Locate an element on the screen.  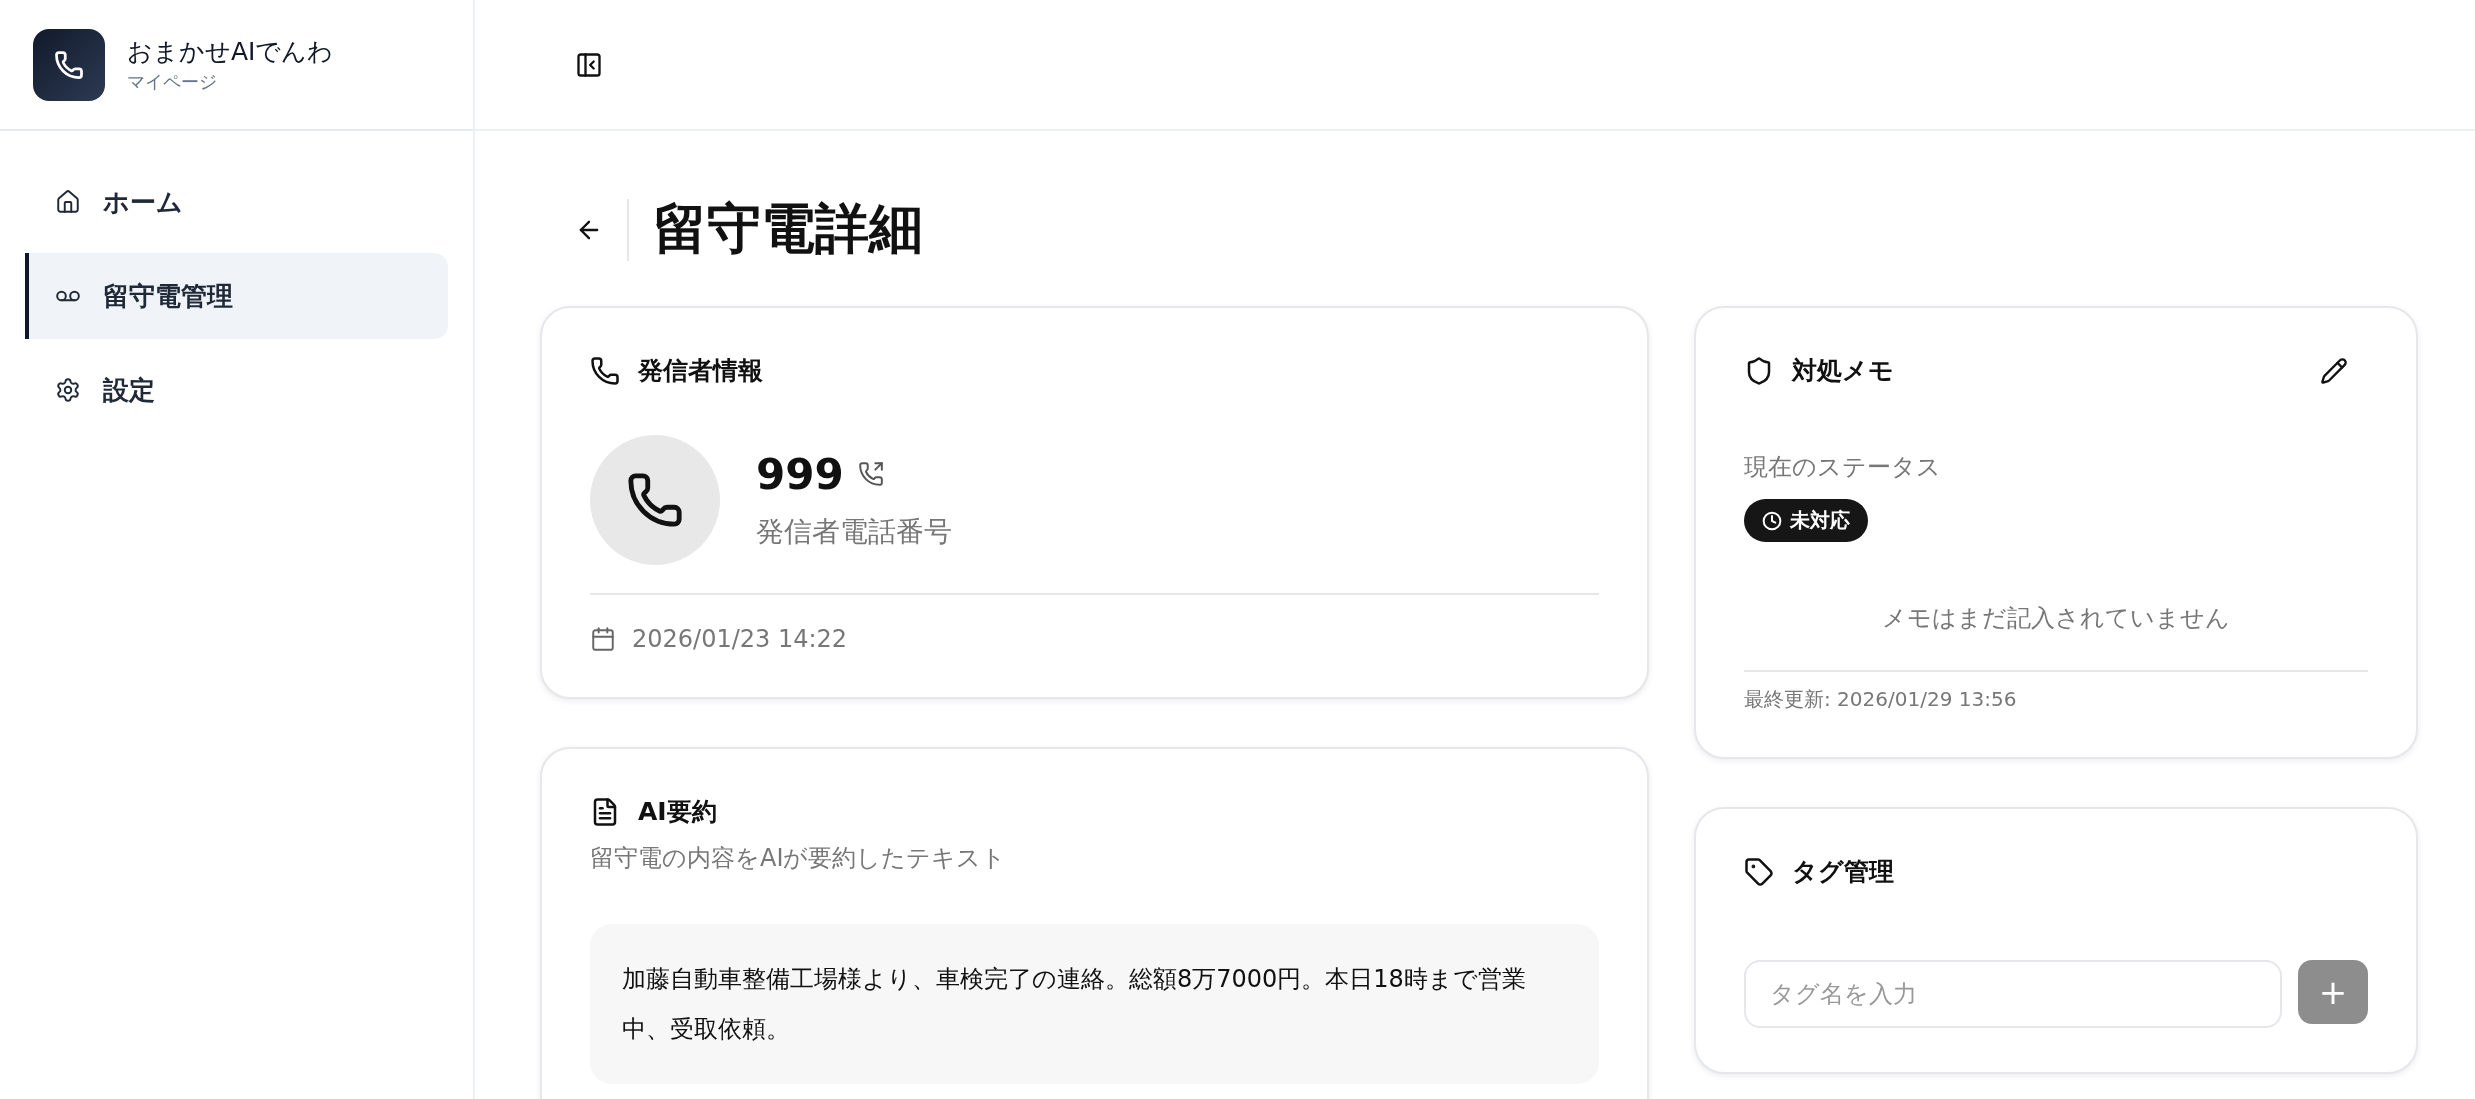
settings-icon is located at coordinates (68, 390).